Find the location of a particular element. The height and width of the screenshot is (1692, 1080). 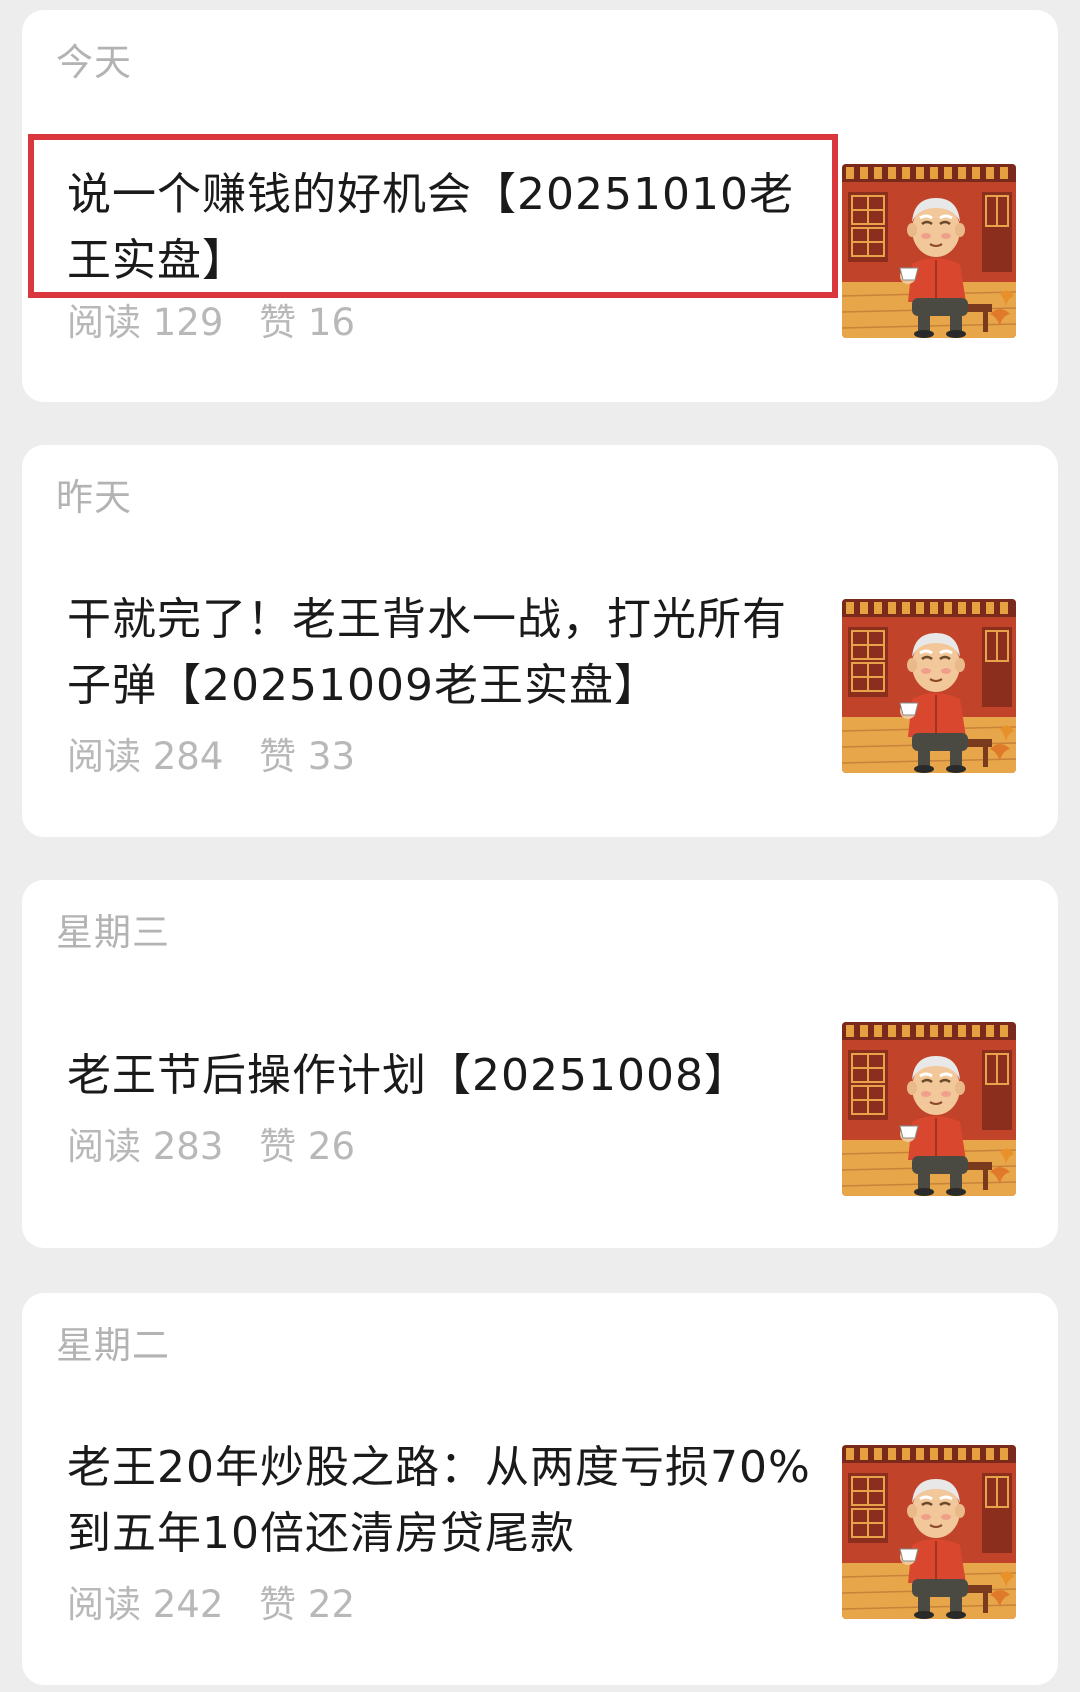

reads-count: 242 is located at coordinates (188, 1604).